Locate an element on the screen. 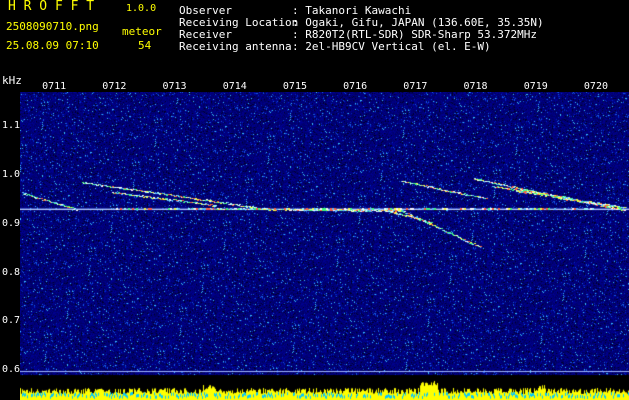  x-tick-label: 0713 is located at coordinates (174, 86).